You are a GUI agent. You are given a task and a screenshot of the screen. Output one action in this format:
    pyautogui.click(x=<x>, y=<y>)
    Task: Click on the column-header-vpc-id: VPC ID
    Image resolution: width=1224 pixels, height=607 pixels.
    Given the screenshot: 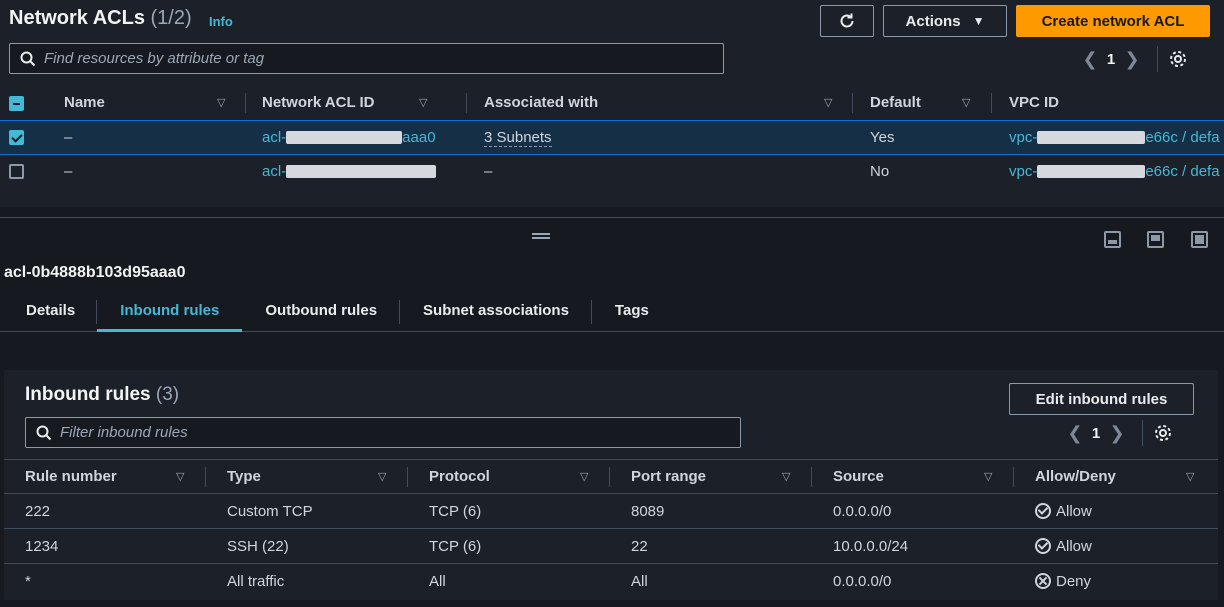 What is the action you would take?
    pyautogui.click(x=1108, y=103)
    